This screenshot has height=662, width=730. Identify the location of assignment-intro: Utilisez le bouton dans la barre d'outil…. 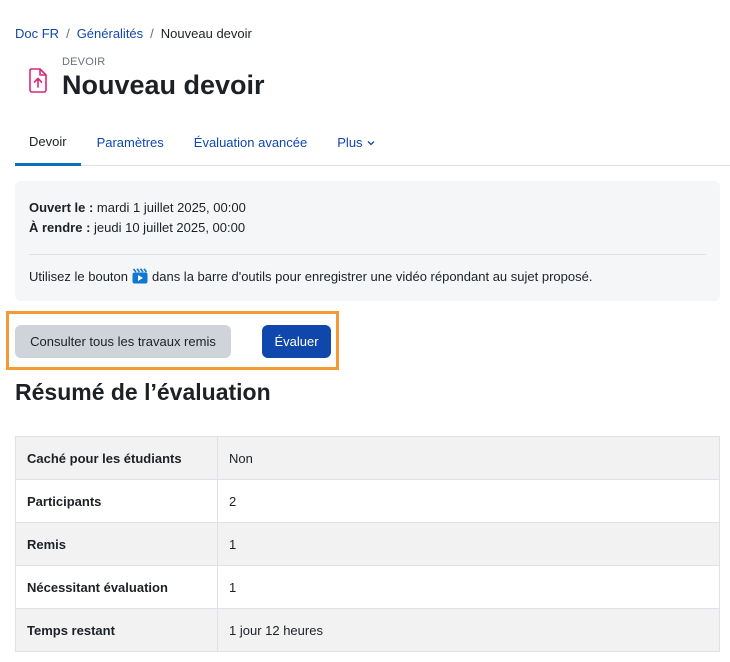
(367, 276).